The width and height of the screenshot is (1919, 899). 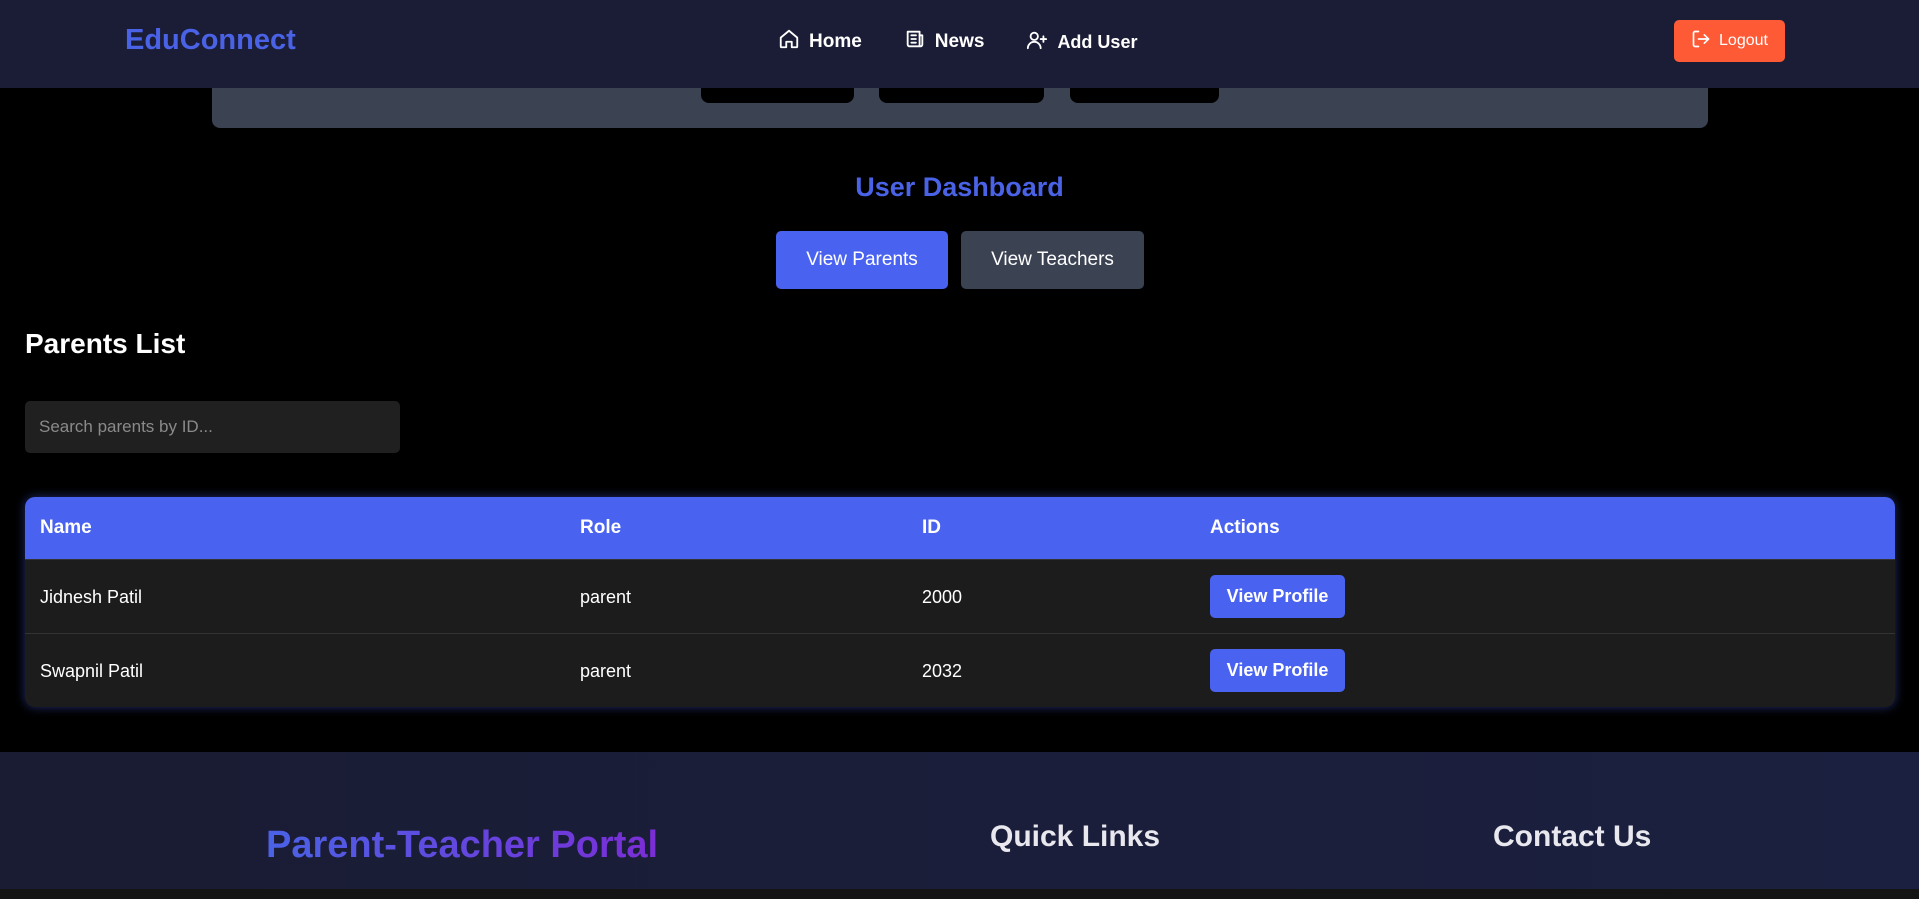 I want to click on brand-logo: EduConnect, so click(x=210, y=40).